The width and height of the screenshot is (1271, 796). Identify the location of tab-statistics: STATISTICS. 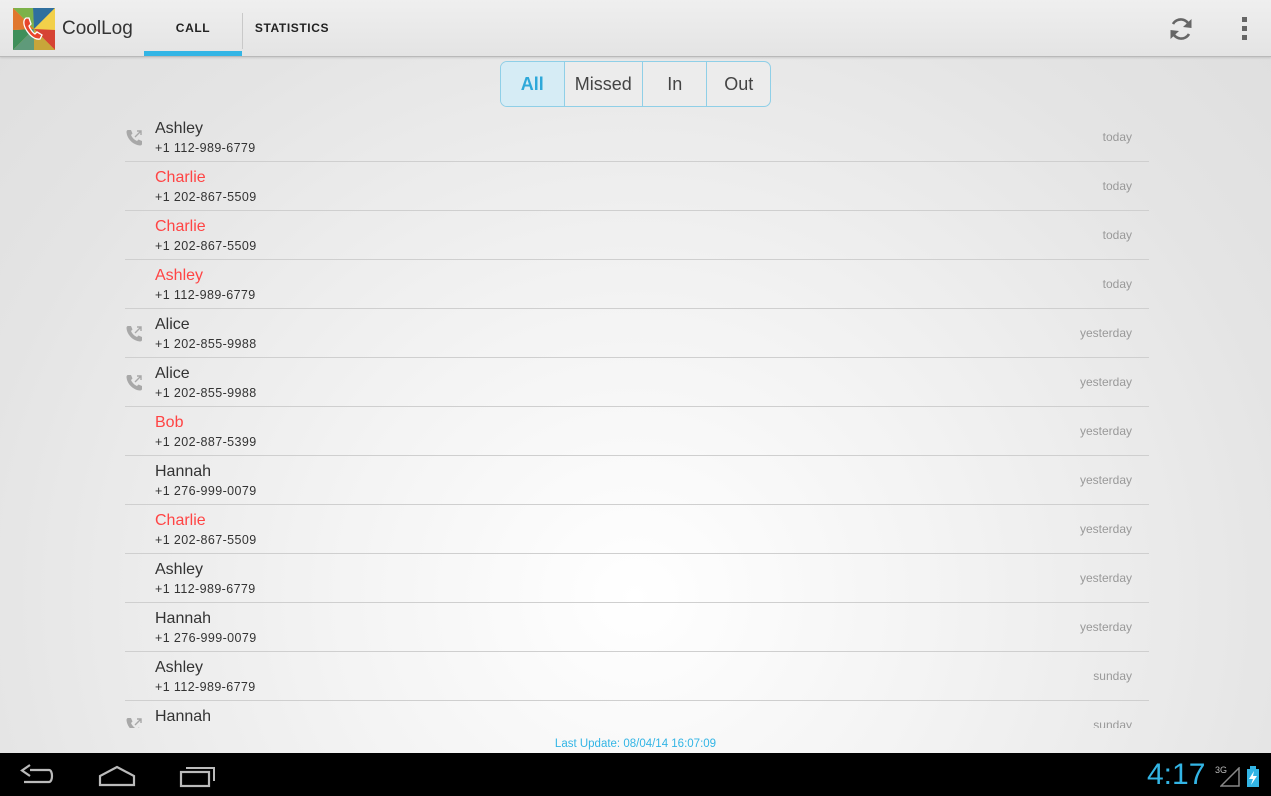
(292, 28).